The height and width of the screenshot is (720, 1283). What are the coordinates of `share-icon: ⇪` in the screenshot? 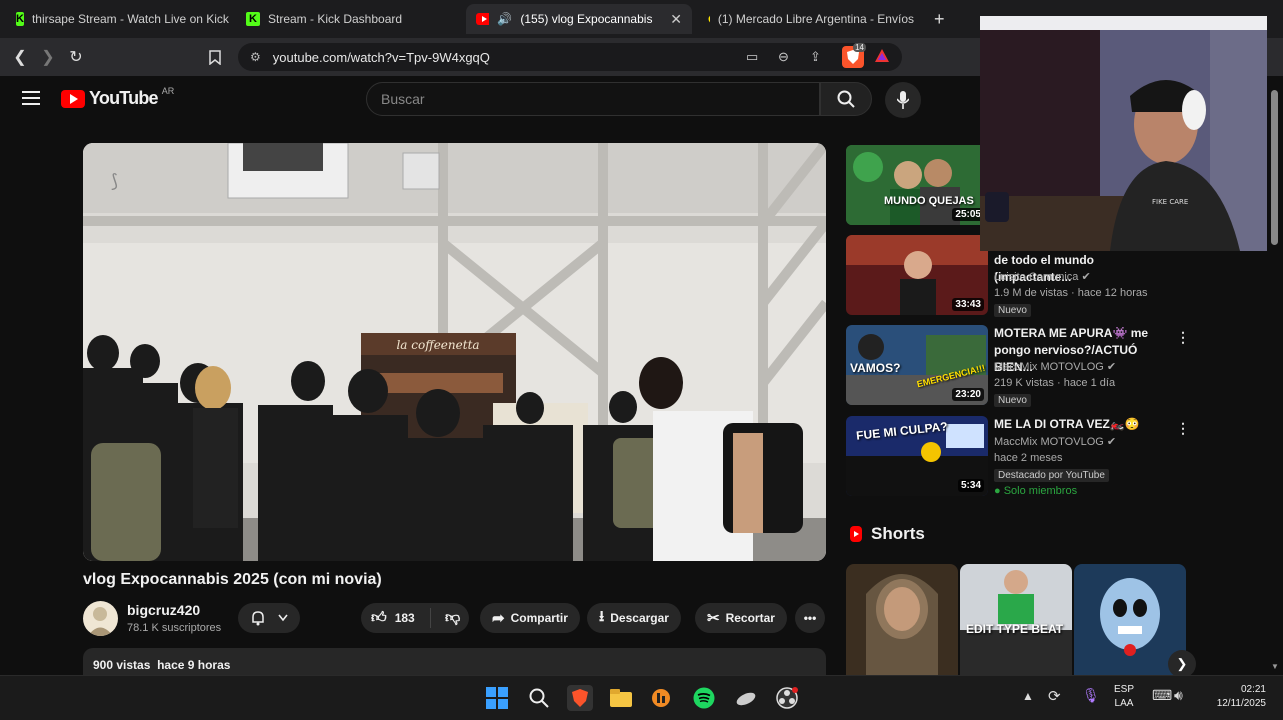 It's located at (815, 57).